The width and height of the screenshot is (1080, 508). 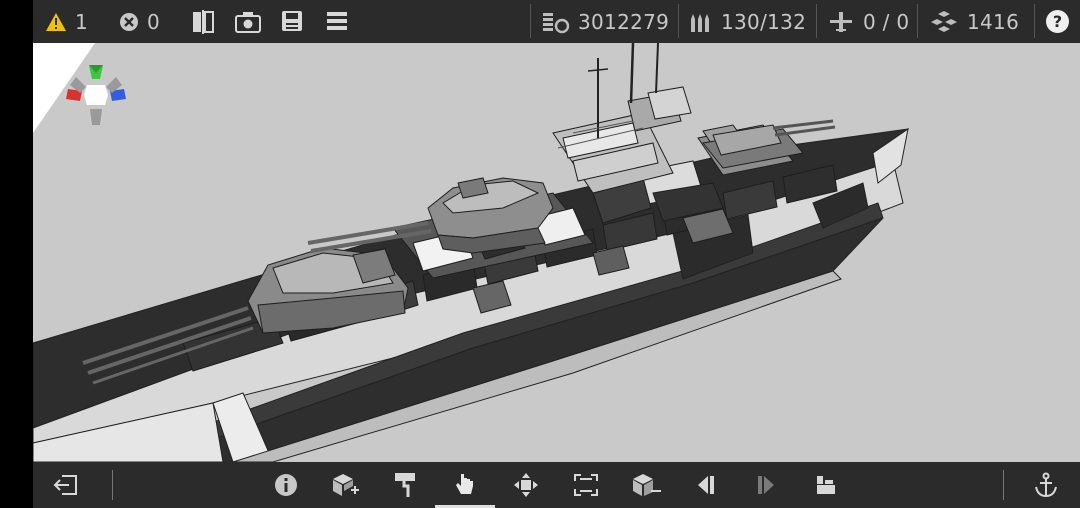 I want to click on resize-icon, so click(x=586, y=485).